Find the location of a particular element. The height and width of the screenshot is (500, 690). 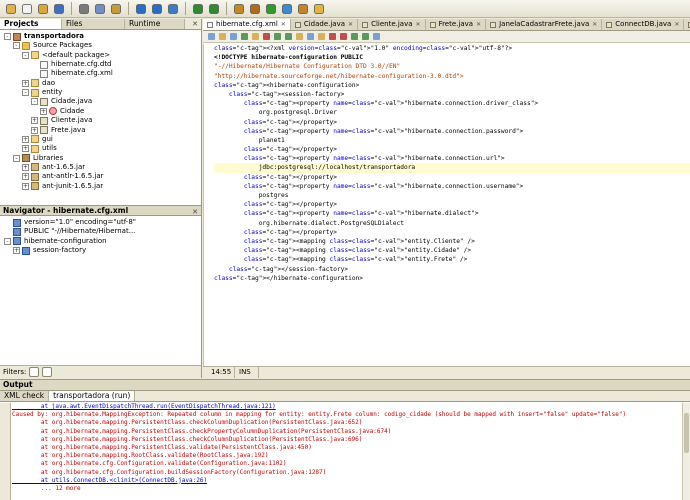

tree-item: - hibernate-configuration is located at coordinates (55, 241).